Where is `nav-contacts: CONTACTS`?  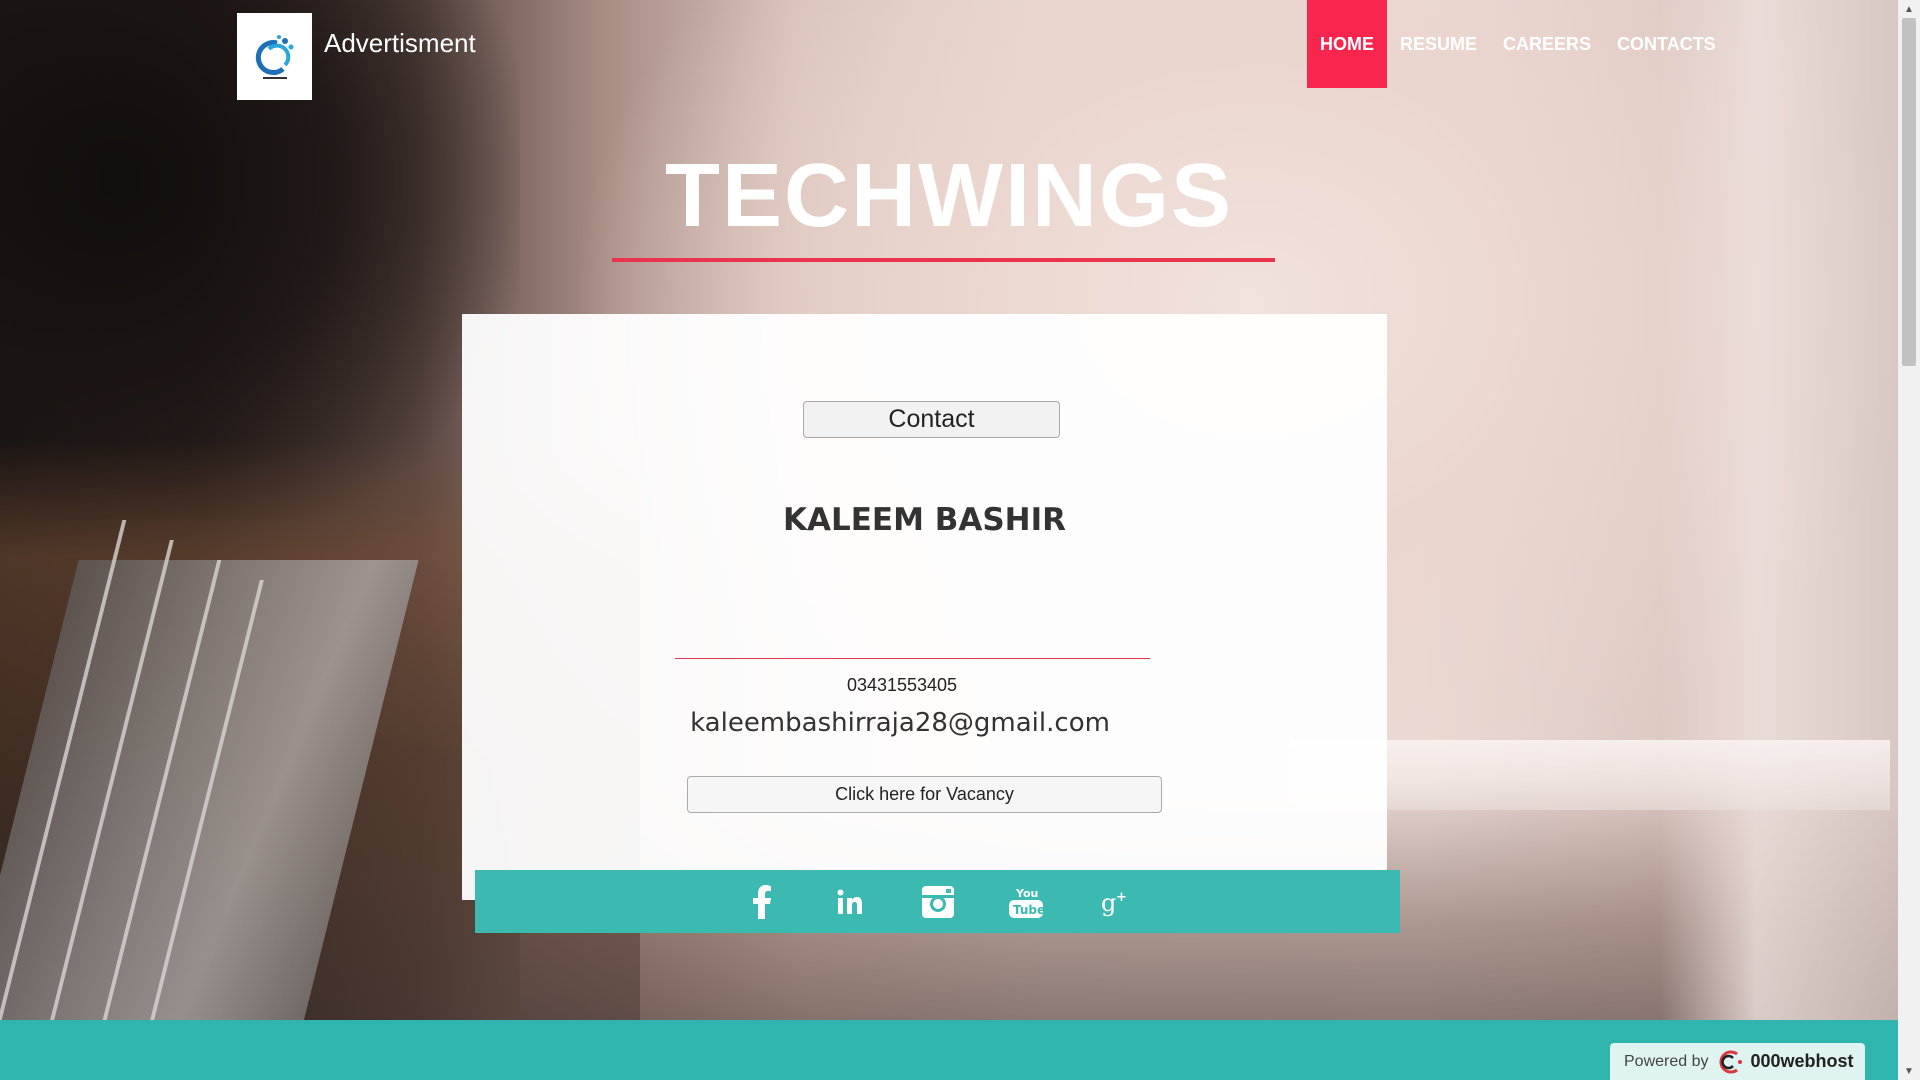 nav-contacts: CONTACTS is located at coordinates (1666, 44).